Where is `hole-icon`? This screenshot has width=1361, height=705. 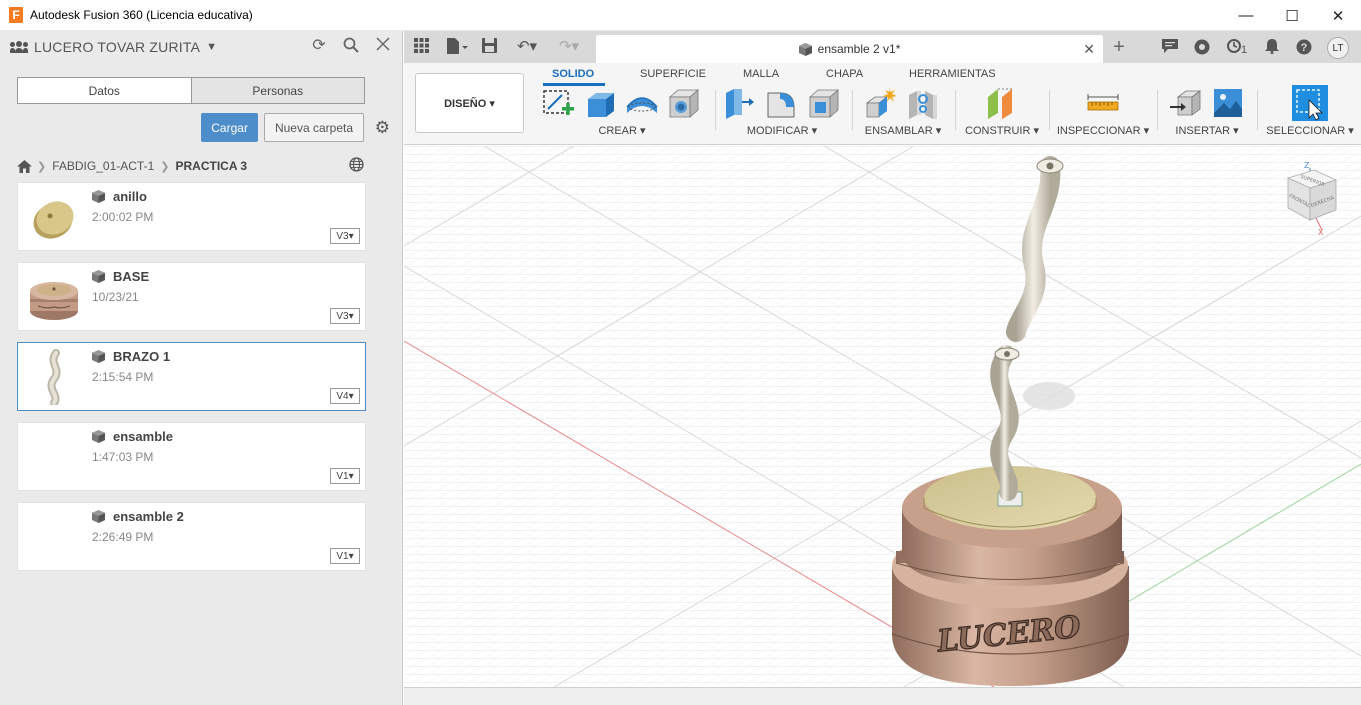 hole-icon is located at coordinates (684, 103).